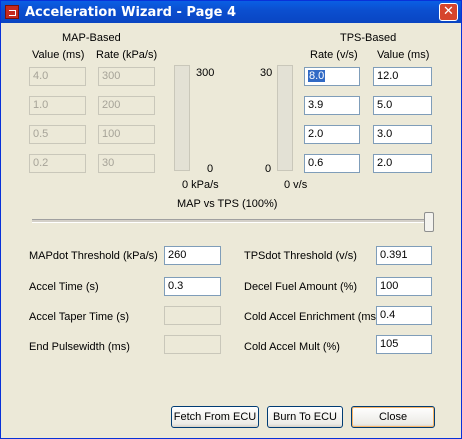  I want to click on map-slider-min-label: 0, so click(210, 169).